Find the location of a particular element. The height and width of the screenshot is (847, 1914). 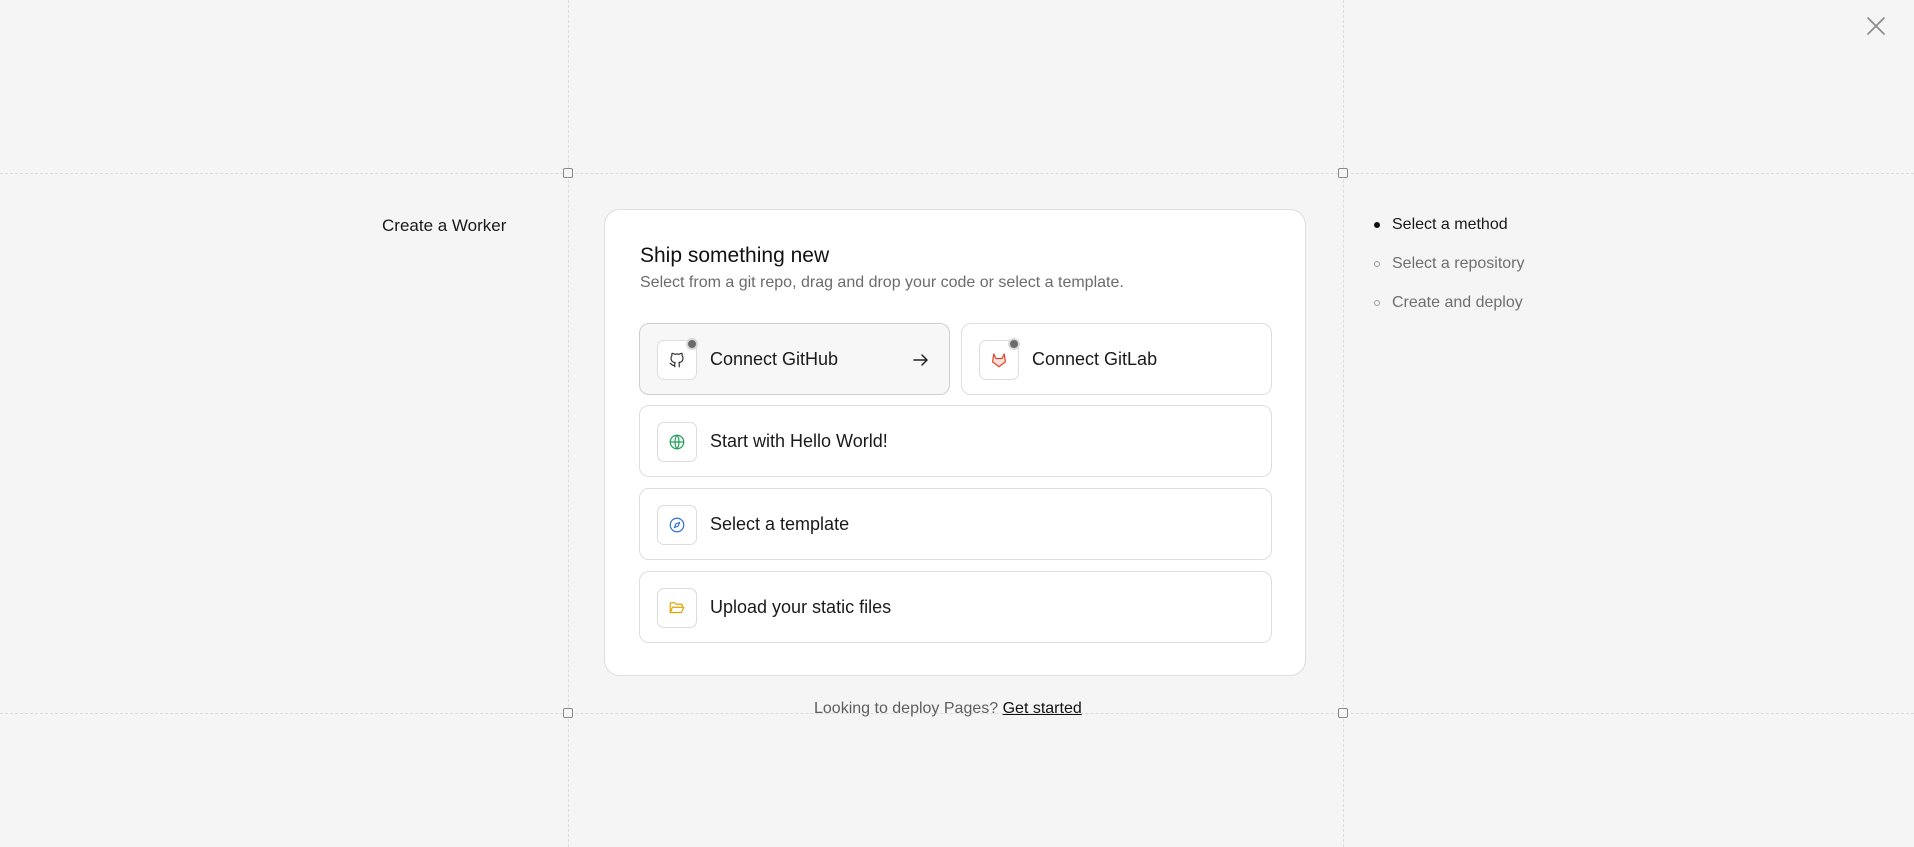

close-icon is located at coordinates (1876, 26).